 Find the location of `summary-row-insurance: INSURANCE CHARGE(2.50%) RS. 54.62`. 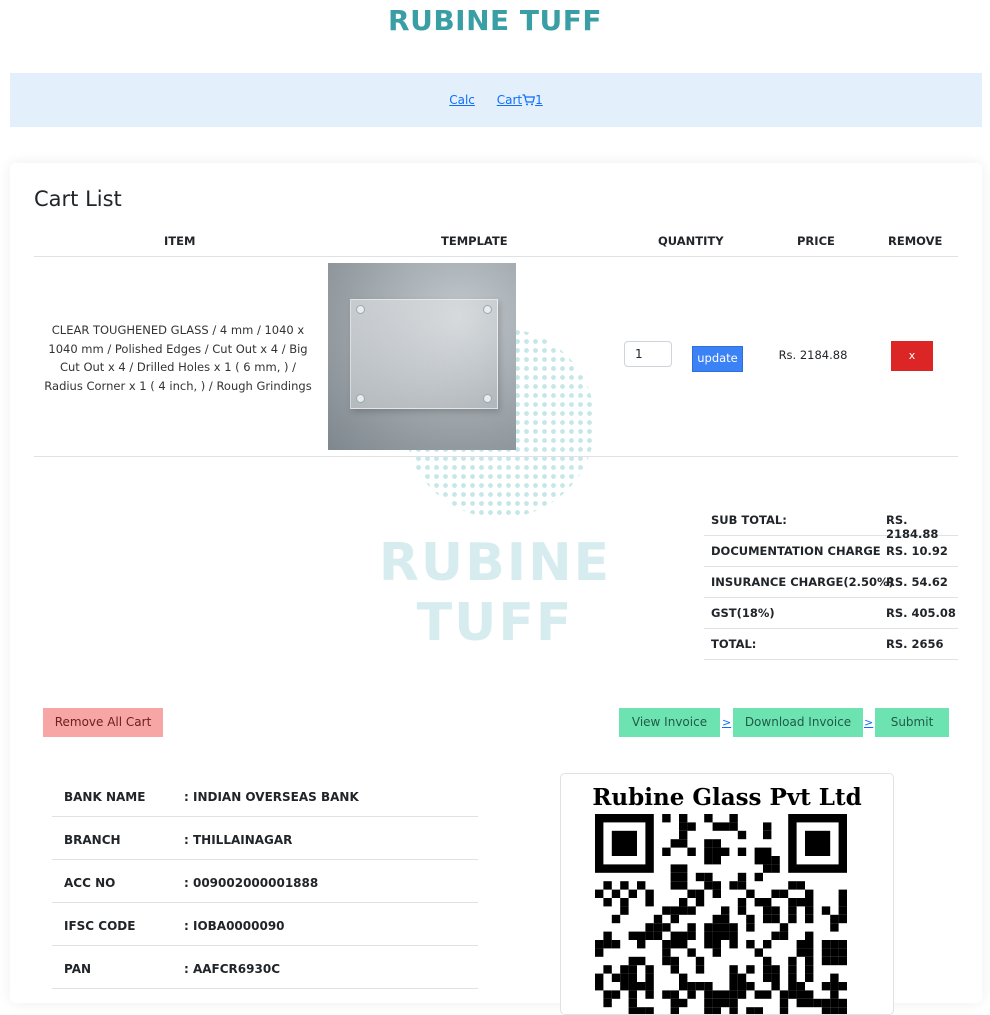

summary-row-insurance: INSURANCE CHARGE(2.50%) RS. 54.62 is located at coordinates (831, 582).